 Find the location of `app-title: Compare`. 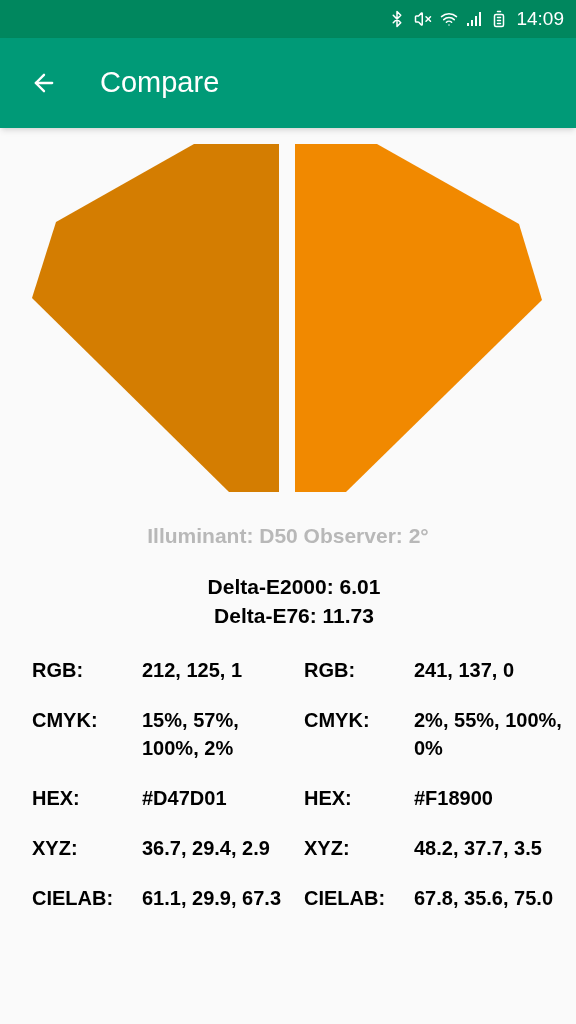

app-title: Compare is located at coordinates (160, 83).